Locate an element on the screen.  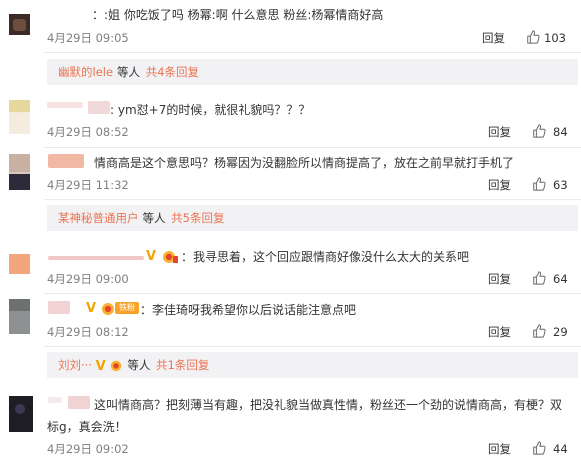
like-count: 64 is located at coordinates (560, 279).